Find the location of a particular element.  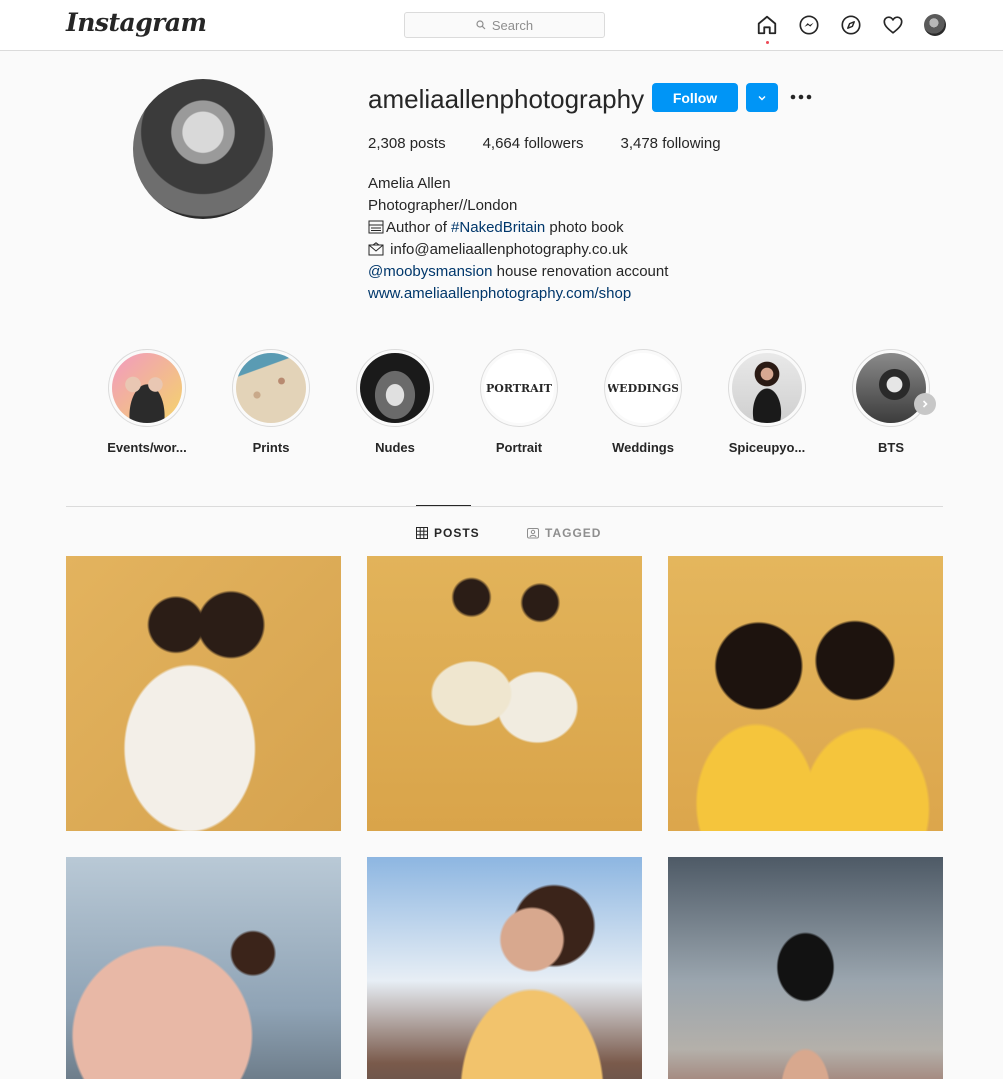

highlights-next-button is located at coordinates (925, 404).